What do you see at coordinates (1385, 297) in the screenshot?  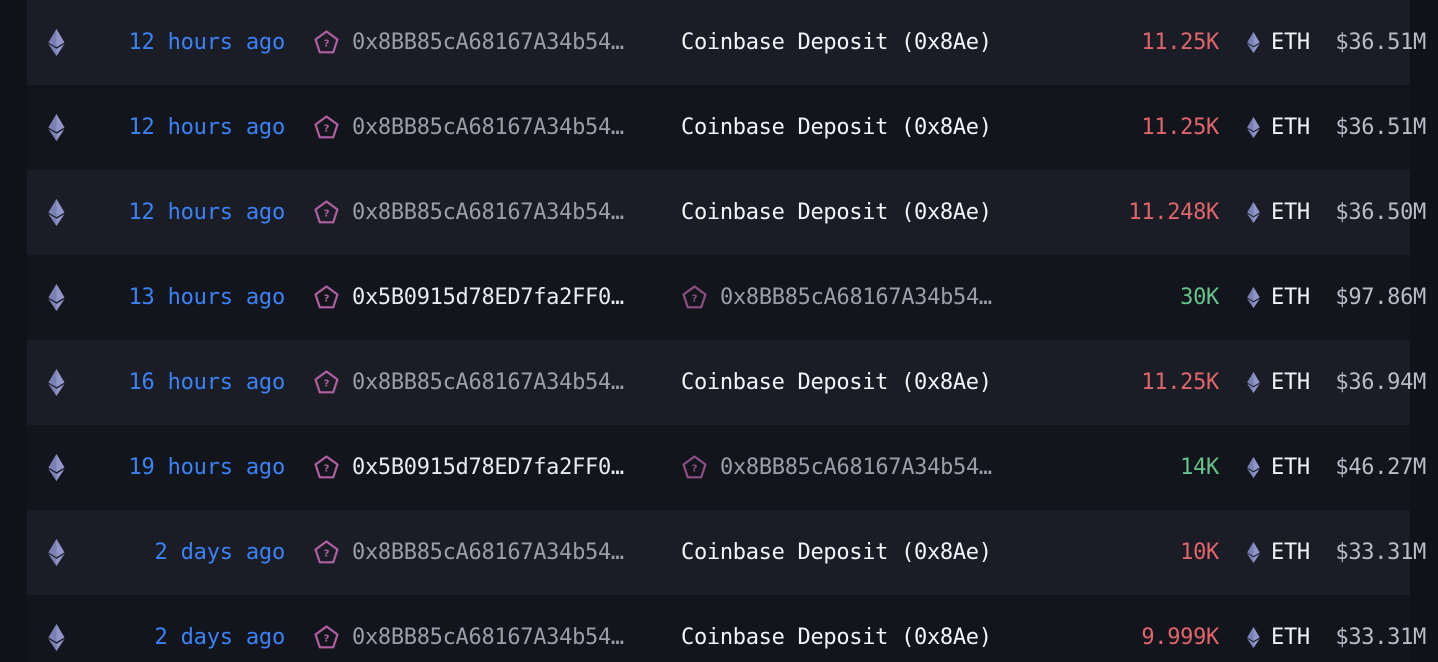 I see `usd-value-cell: $97.86M` at bounding box center [1385, 297].